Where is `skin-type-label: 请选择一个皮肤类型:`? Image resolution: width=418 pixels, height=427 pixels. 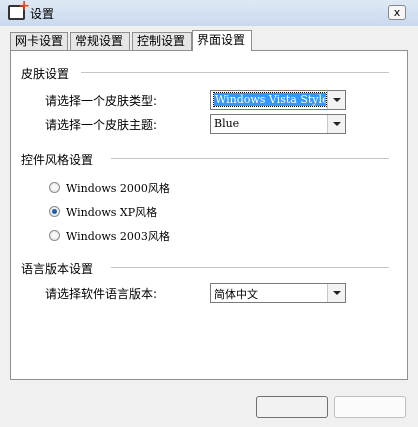
skin-type-label: 请选择一个皮肤类型: is located at coordinates (101, 101).